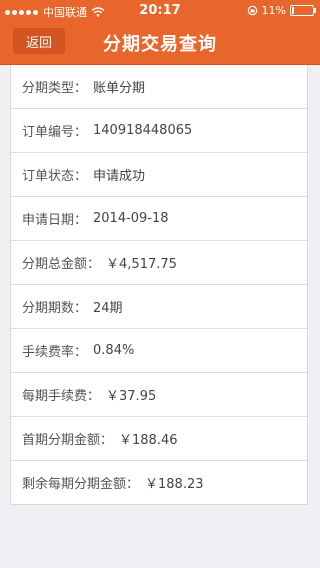 This screenshot has height=568, width=320. I want to click on detail-value: 0.84%, so click(114, 350).